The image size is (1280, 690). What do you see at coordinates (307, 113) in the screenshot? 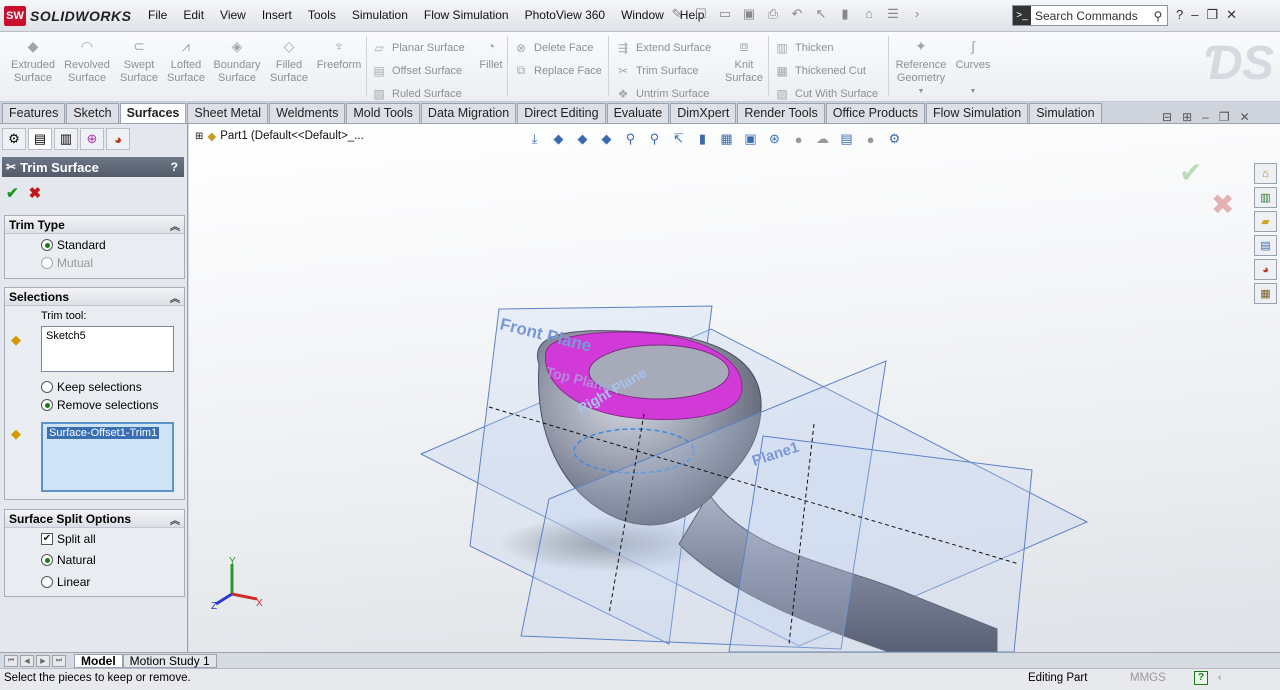
I see `tab-weldments: Weldments` at bounding box center [307, 113].